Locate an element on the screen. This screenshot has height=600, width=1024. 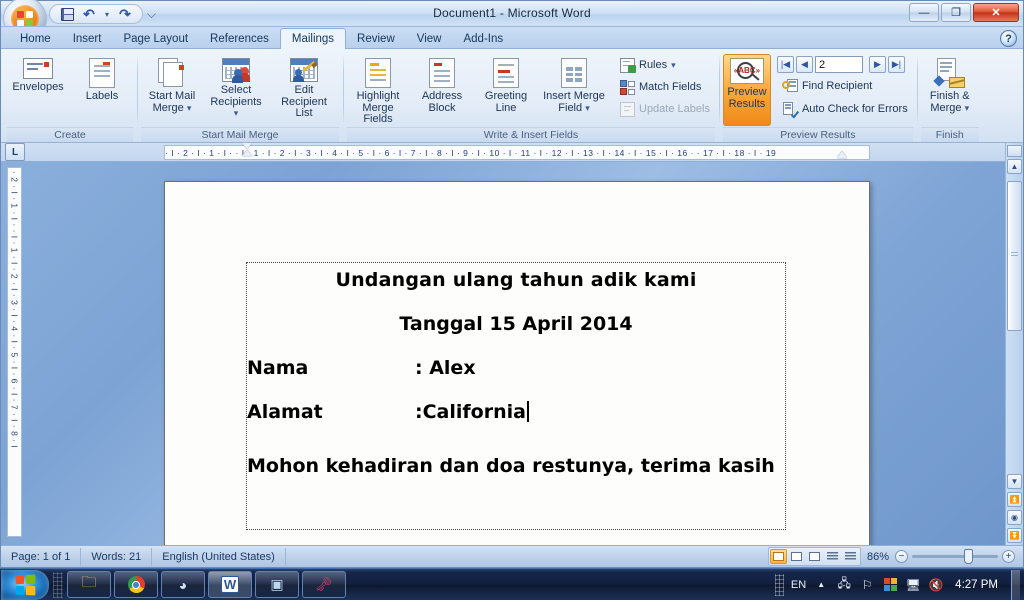
last-record-button: ▶| is located at coordinates (896, 64).